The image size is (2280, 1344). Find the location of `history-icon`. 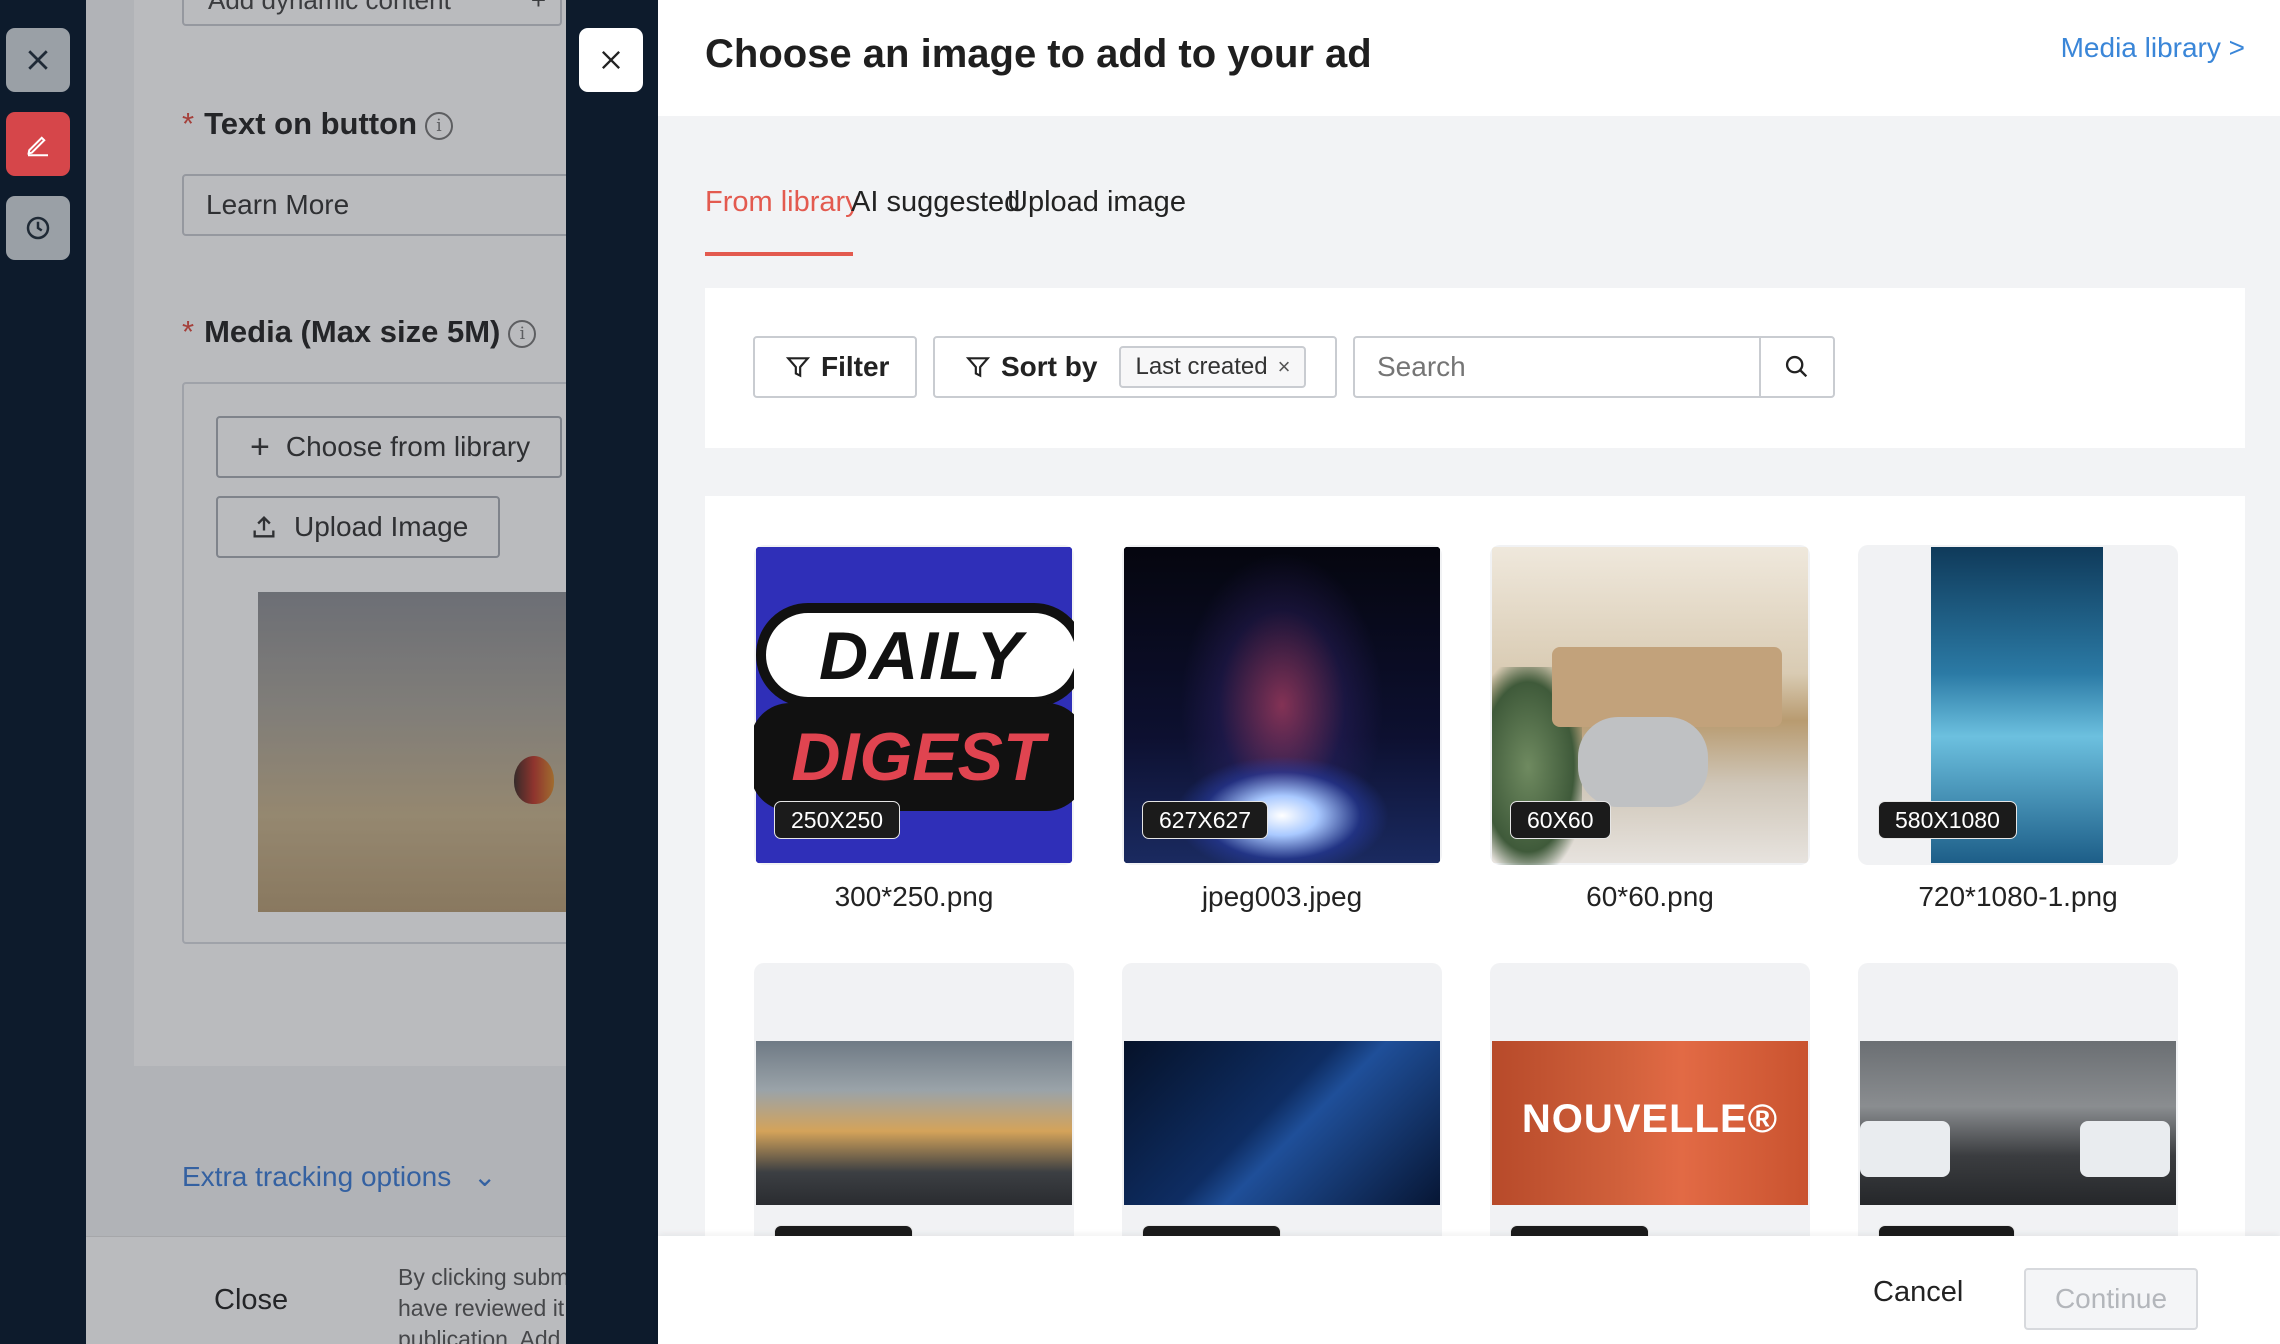

history-icon is located at coordinates (38, 228).